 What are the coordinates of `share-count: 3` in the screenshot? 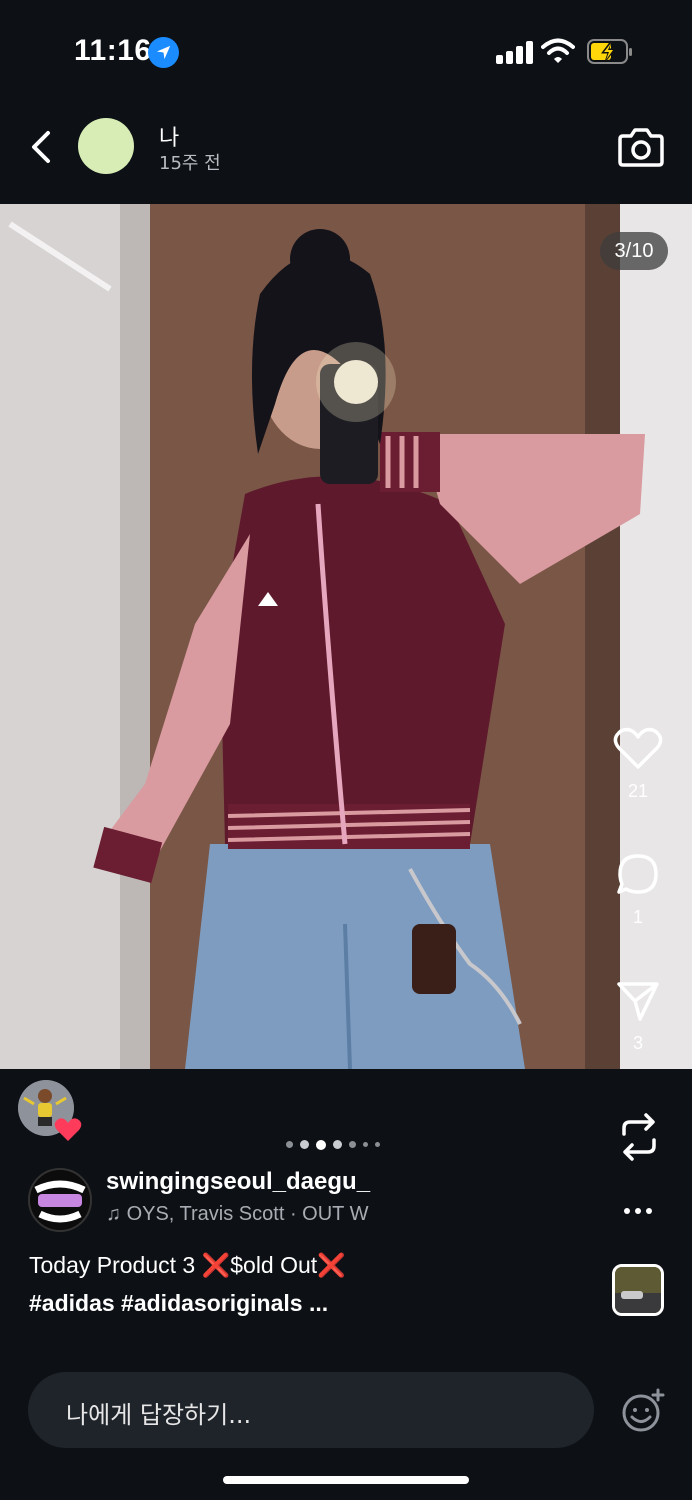 It's located at (637, 1043).